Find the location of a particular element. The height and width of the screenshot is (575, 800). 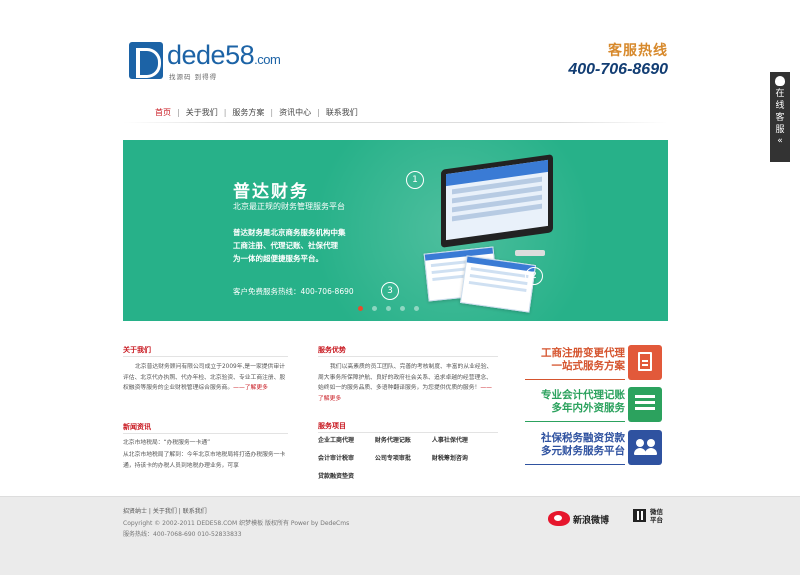

site-logo: dede58.com 找源码 到得得 is located at coordinates (209, 61).